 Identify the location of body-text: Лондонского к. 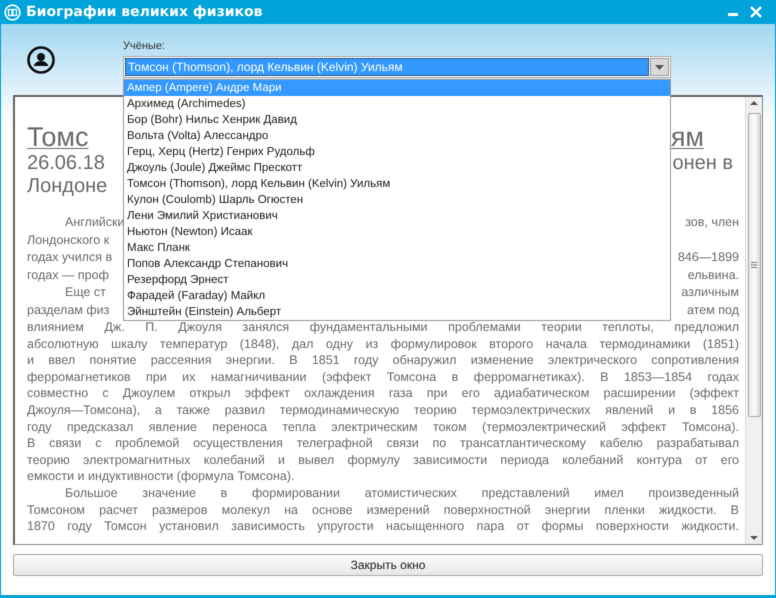
(68, 240).